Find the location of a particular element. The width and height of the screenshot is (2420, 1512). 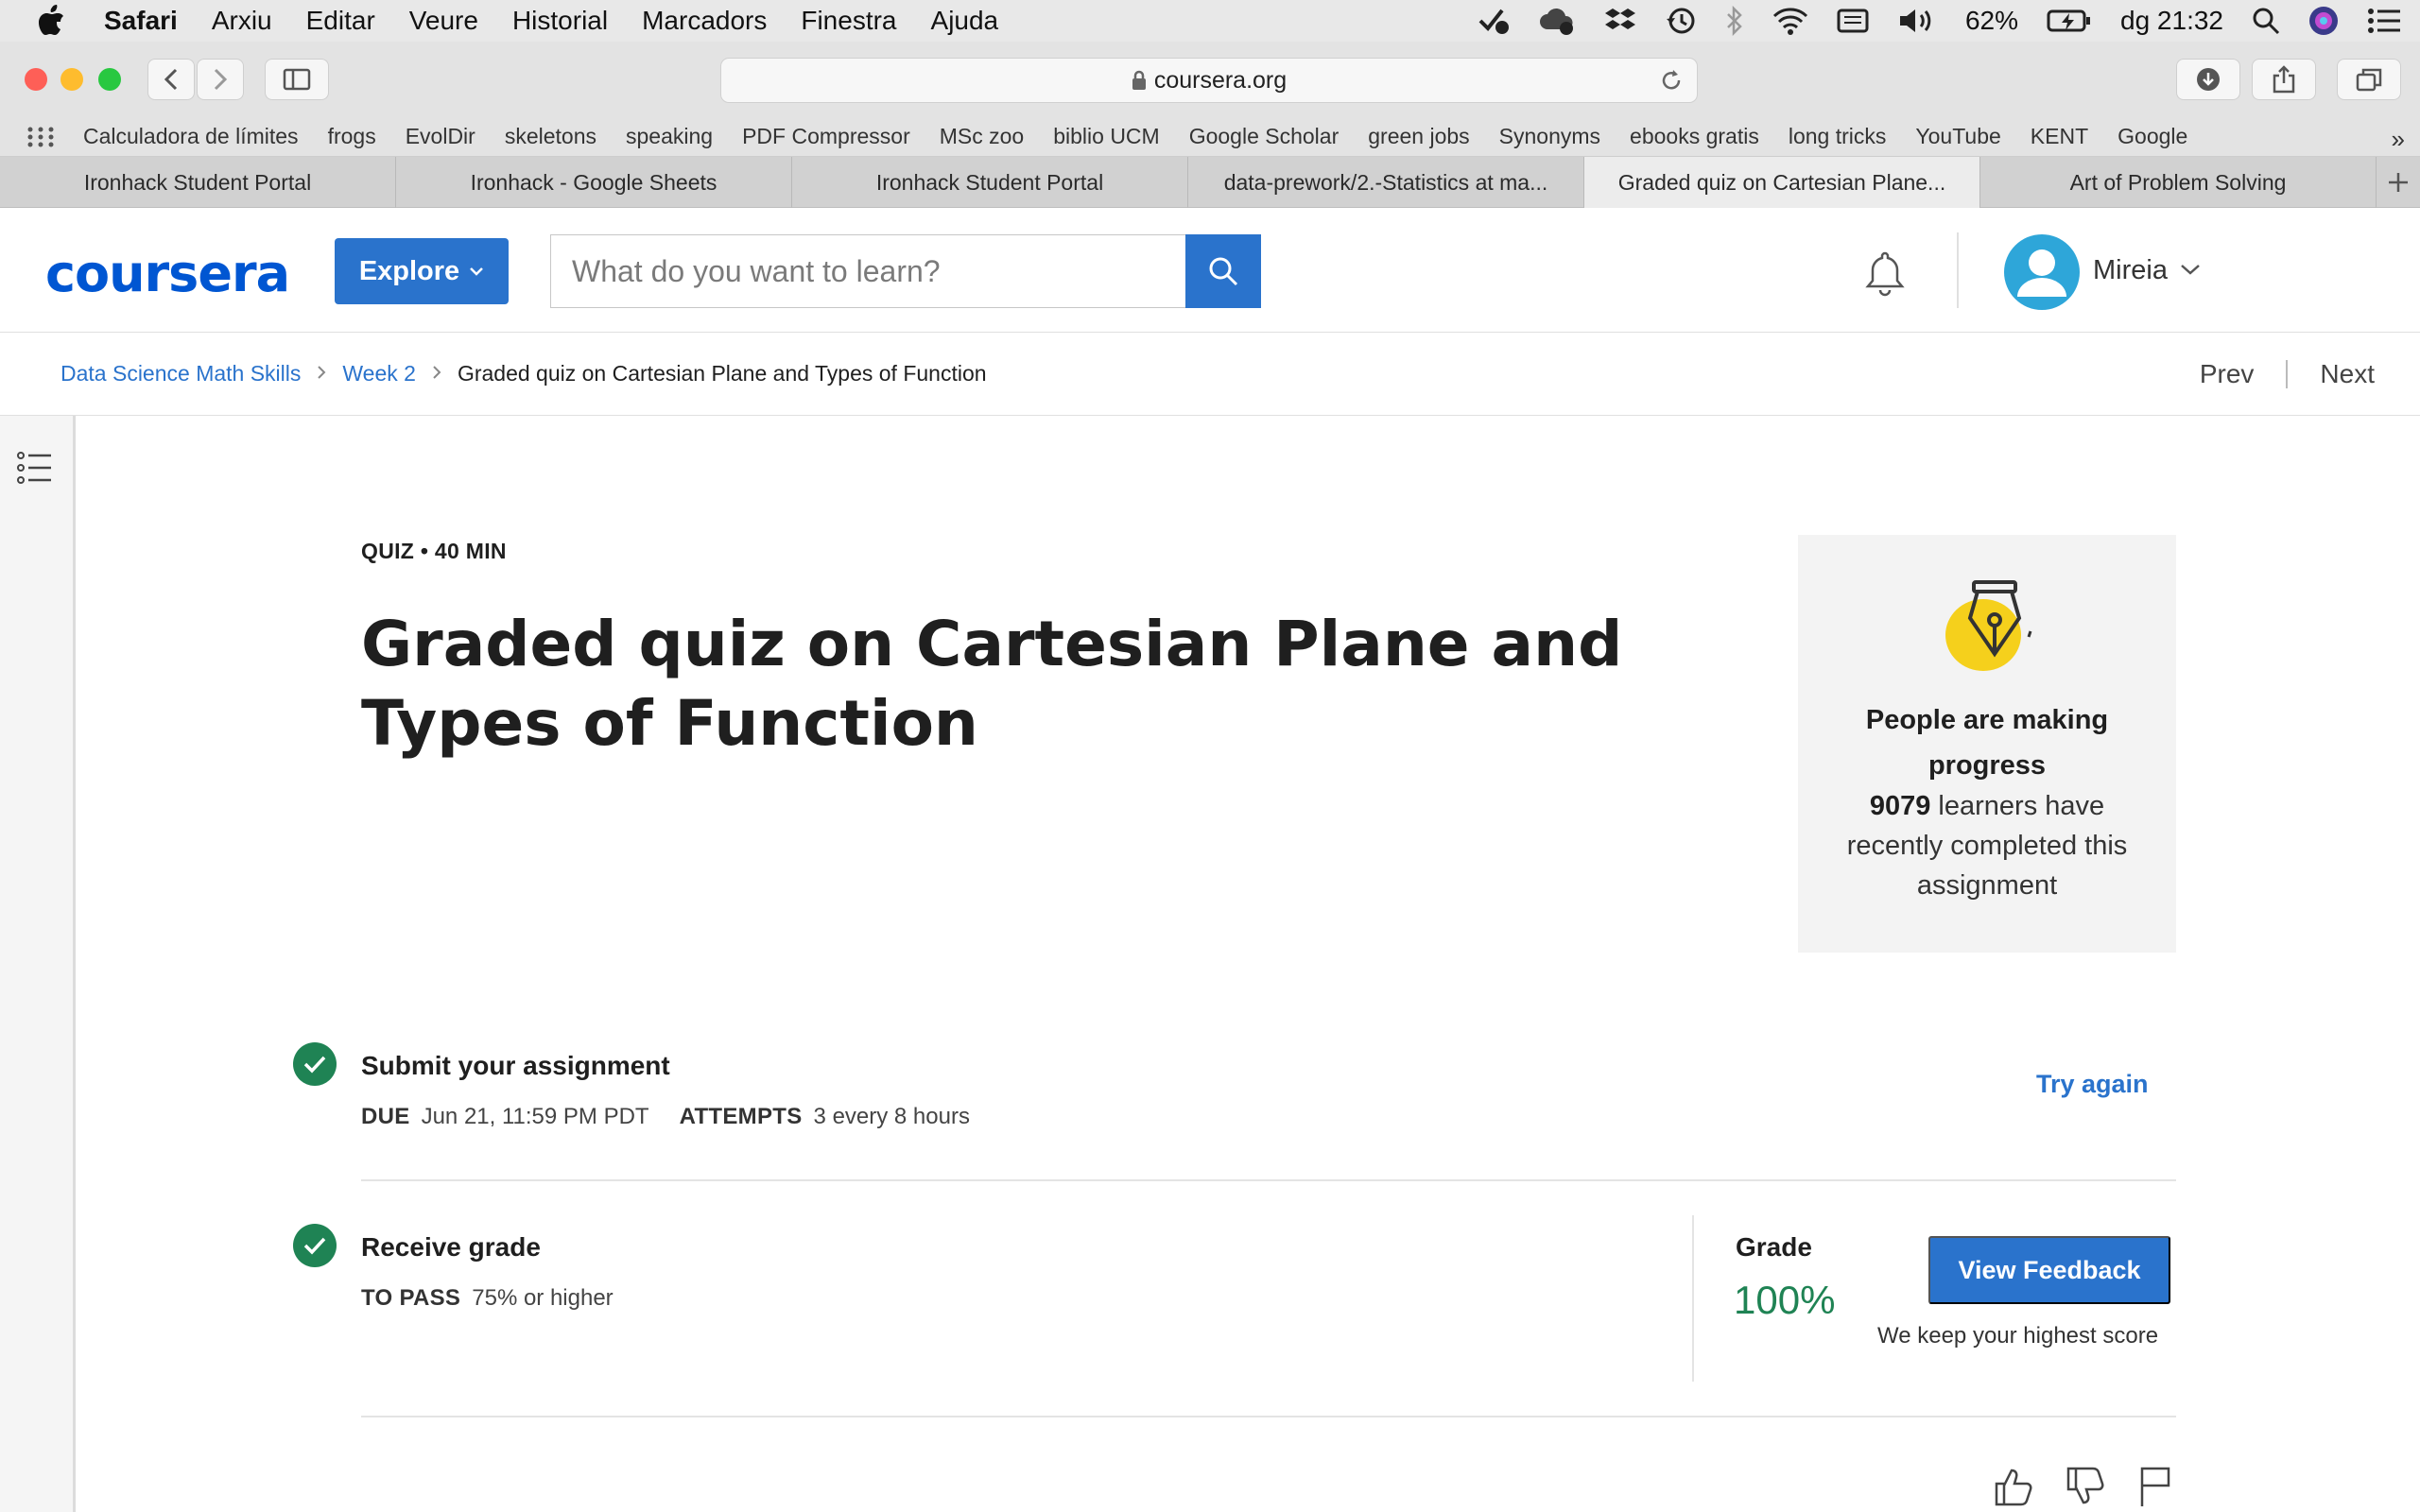

bluetooth-icon is located at coordinates (1734, 21).